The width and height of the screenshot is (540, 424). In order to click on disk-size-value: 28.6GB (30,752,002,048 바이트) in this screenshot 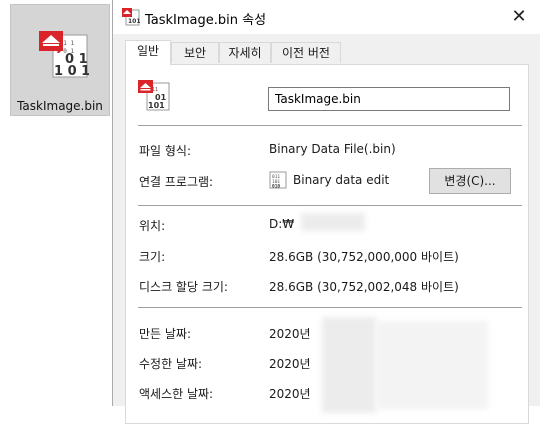, I will do `click(364, 287)`.